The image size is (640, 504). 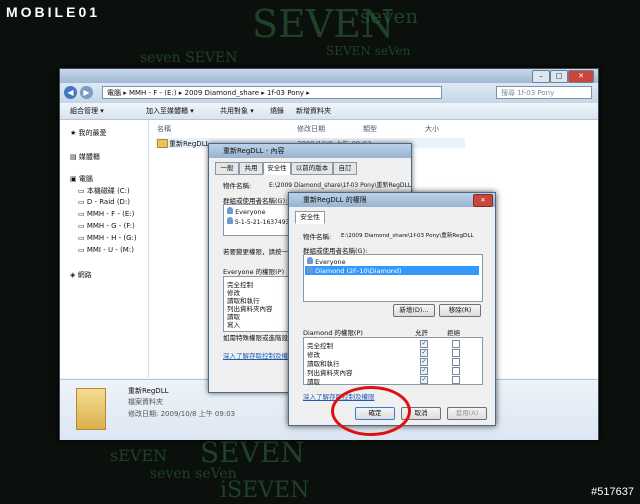 What do you see at coordinates (139, 455) in the screenshot?
I see `wallpaper-text: sEVEN` at bounding box center [139, 455].